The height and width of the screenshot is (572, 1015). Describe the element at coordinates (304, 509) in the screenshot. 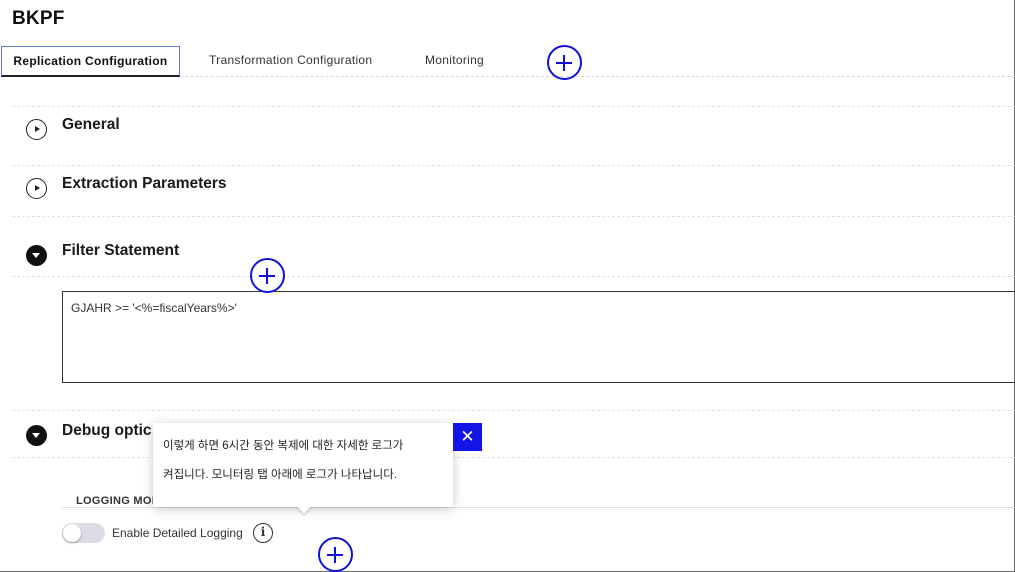

I see `tooltip-tail` at that location.